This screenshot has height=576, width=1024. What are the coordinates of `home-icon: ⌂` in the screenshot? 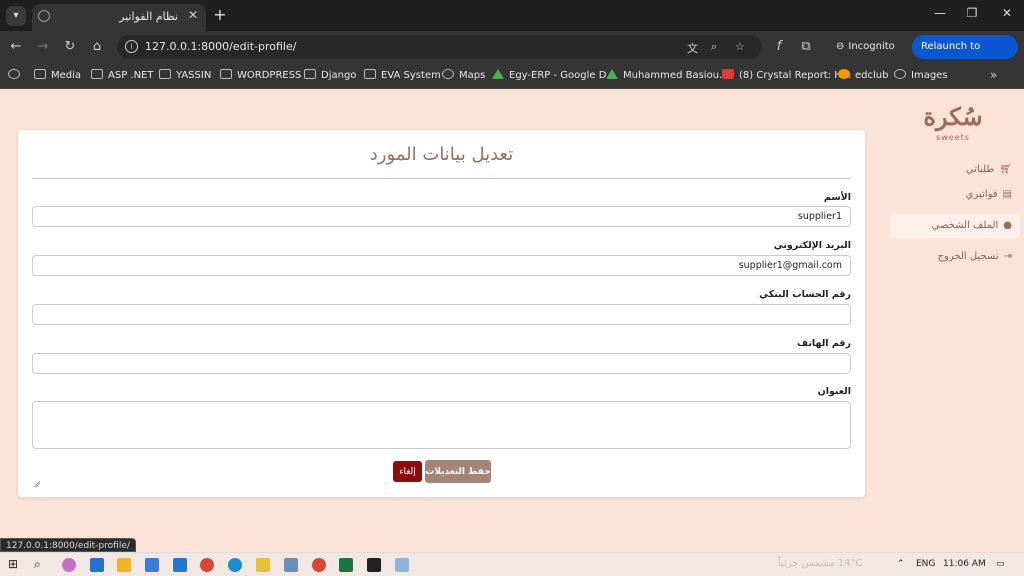 It's located at (97, 46).